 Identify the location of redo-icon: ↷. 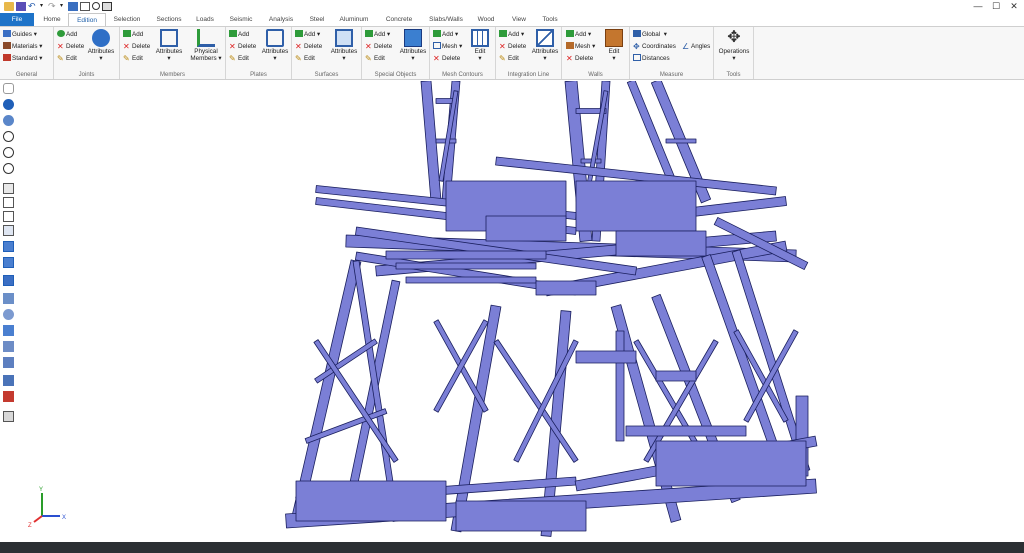
(53, 6).